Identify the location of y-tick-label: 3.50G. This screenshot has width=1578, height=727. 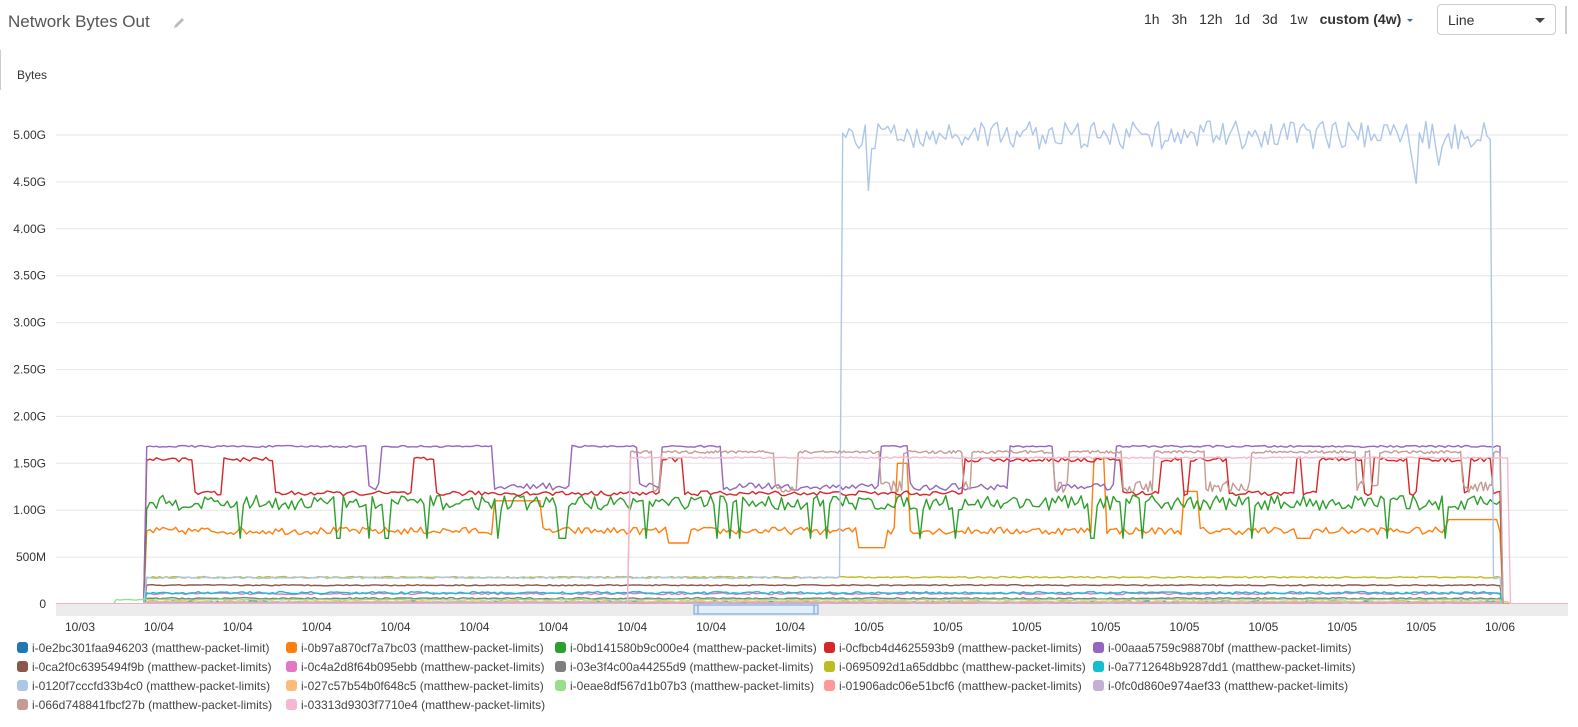
(29, 276).